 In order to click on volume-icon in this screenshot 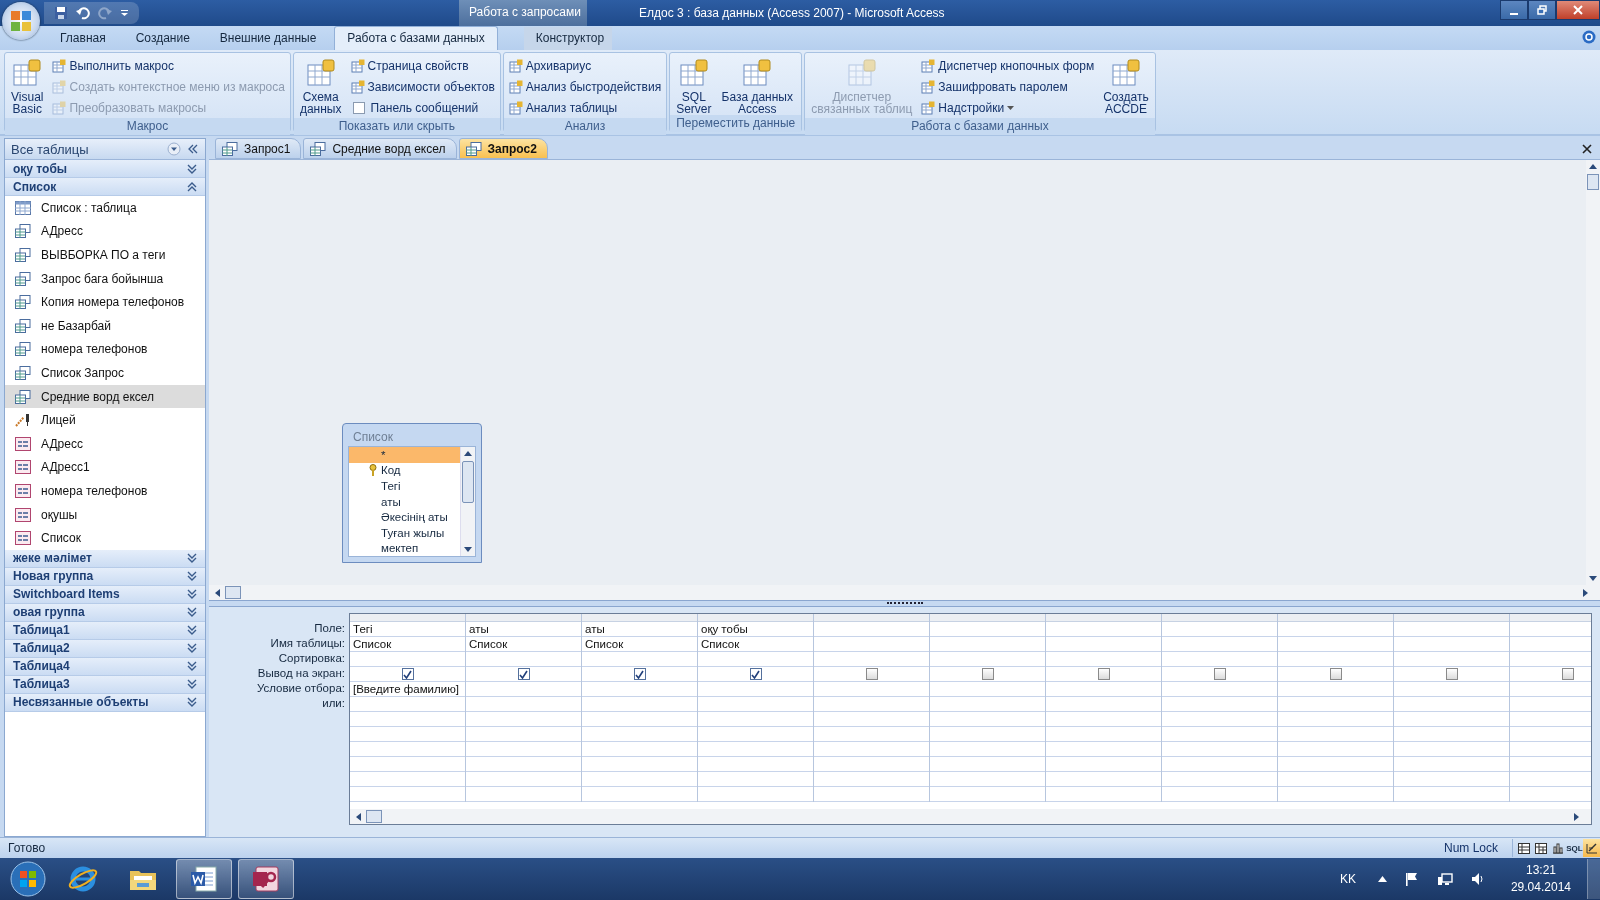, I will do `click(1477, 879)`.